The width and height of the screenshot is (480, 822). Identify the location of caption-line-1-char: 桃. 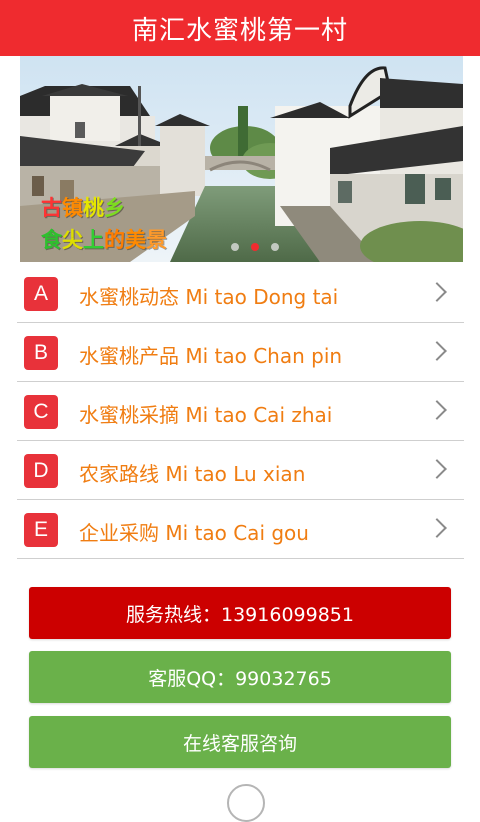
(93, 208).